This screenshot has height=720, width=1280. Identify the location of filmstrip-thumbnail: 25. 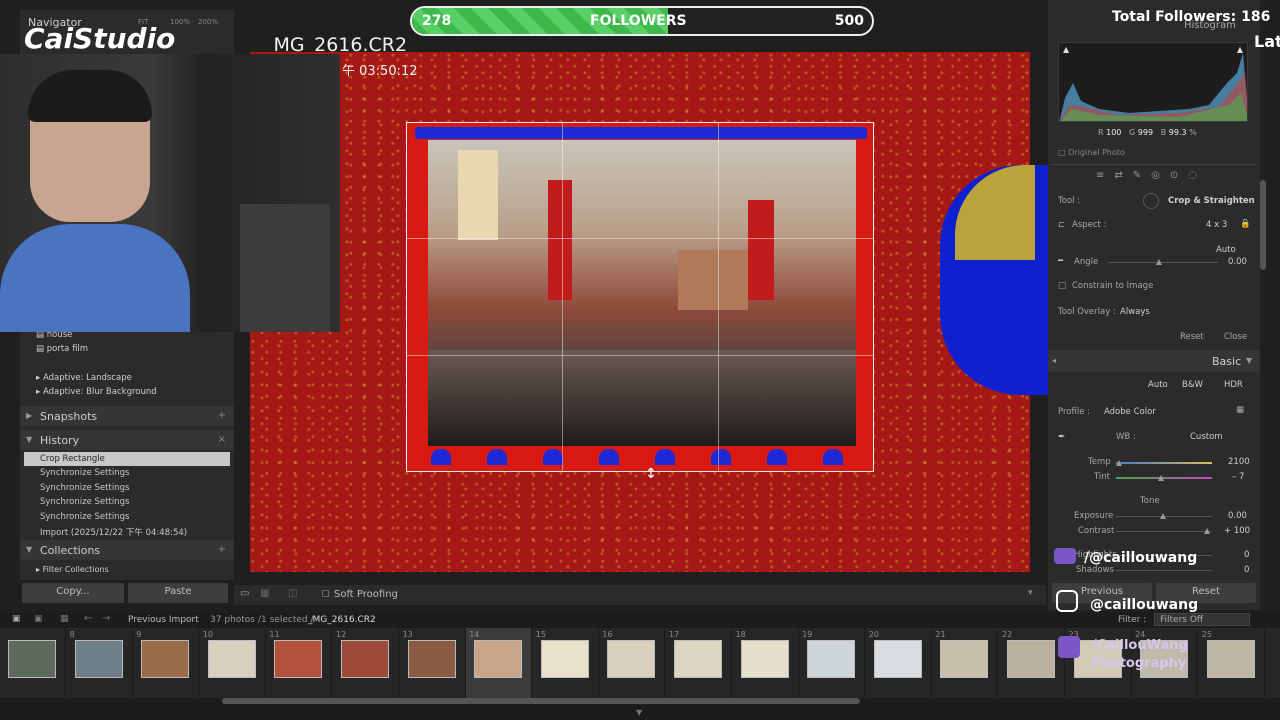
(1232, 663).